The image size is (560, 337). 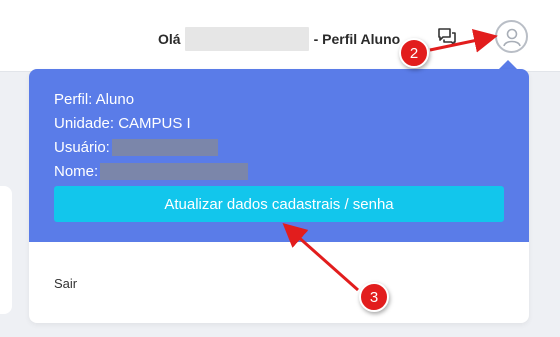 What do you see at coordinates (174, 171) in the screenshot?
I see `redacted-name-value` at bounding box center [174, 171].